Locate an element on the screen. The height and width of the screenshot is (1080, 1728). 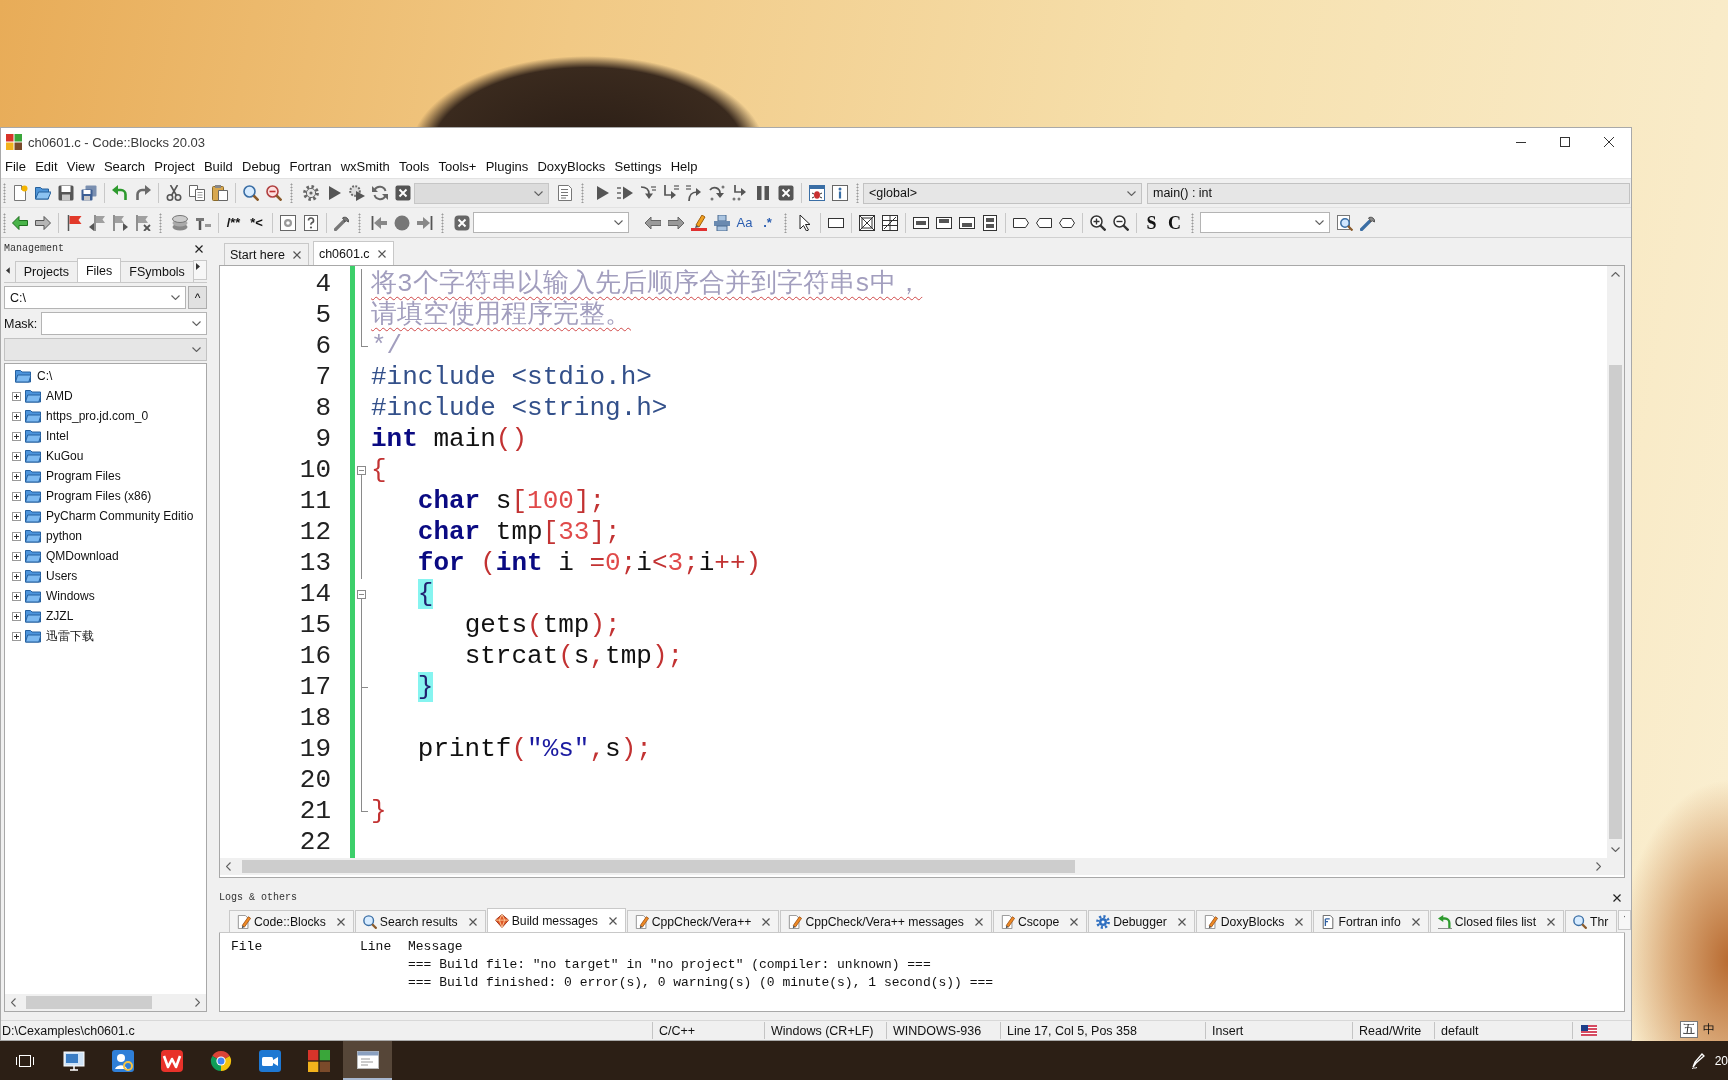
letter-button: S is located at coordinates (1151, 222).